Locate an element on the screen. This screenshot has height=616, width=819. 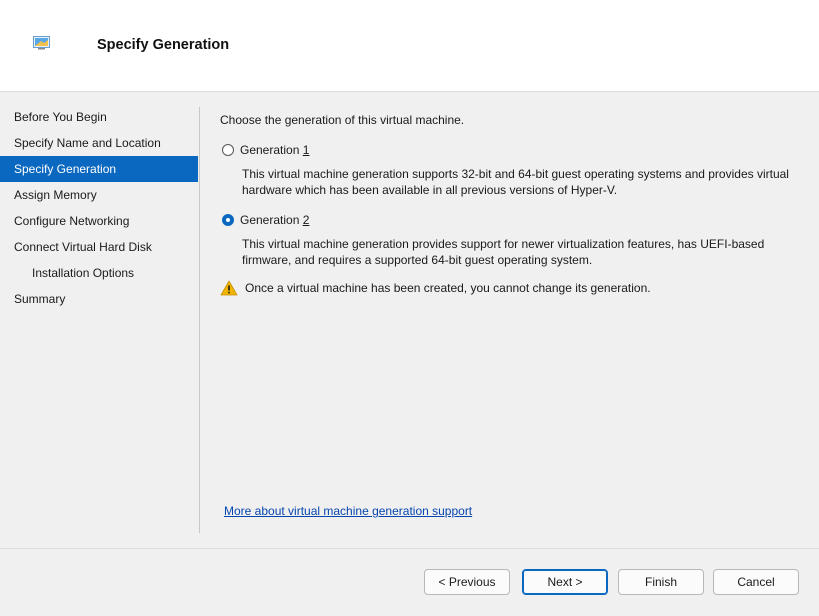
page-title: Specify Generation is located at coordinates (163, 45).